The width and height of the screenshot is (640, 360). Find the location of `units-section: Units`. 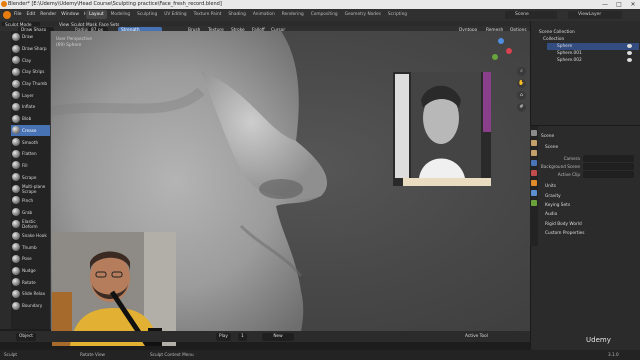

units-section: Units is located at coordinates (550, 186).